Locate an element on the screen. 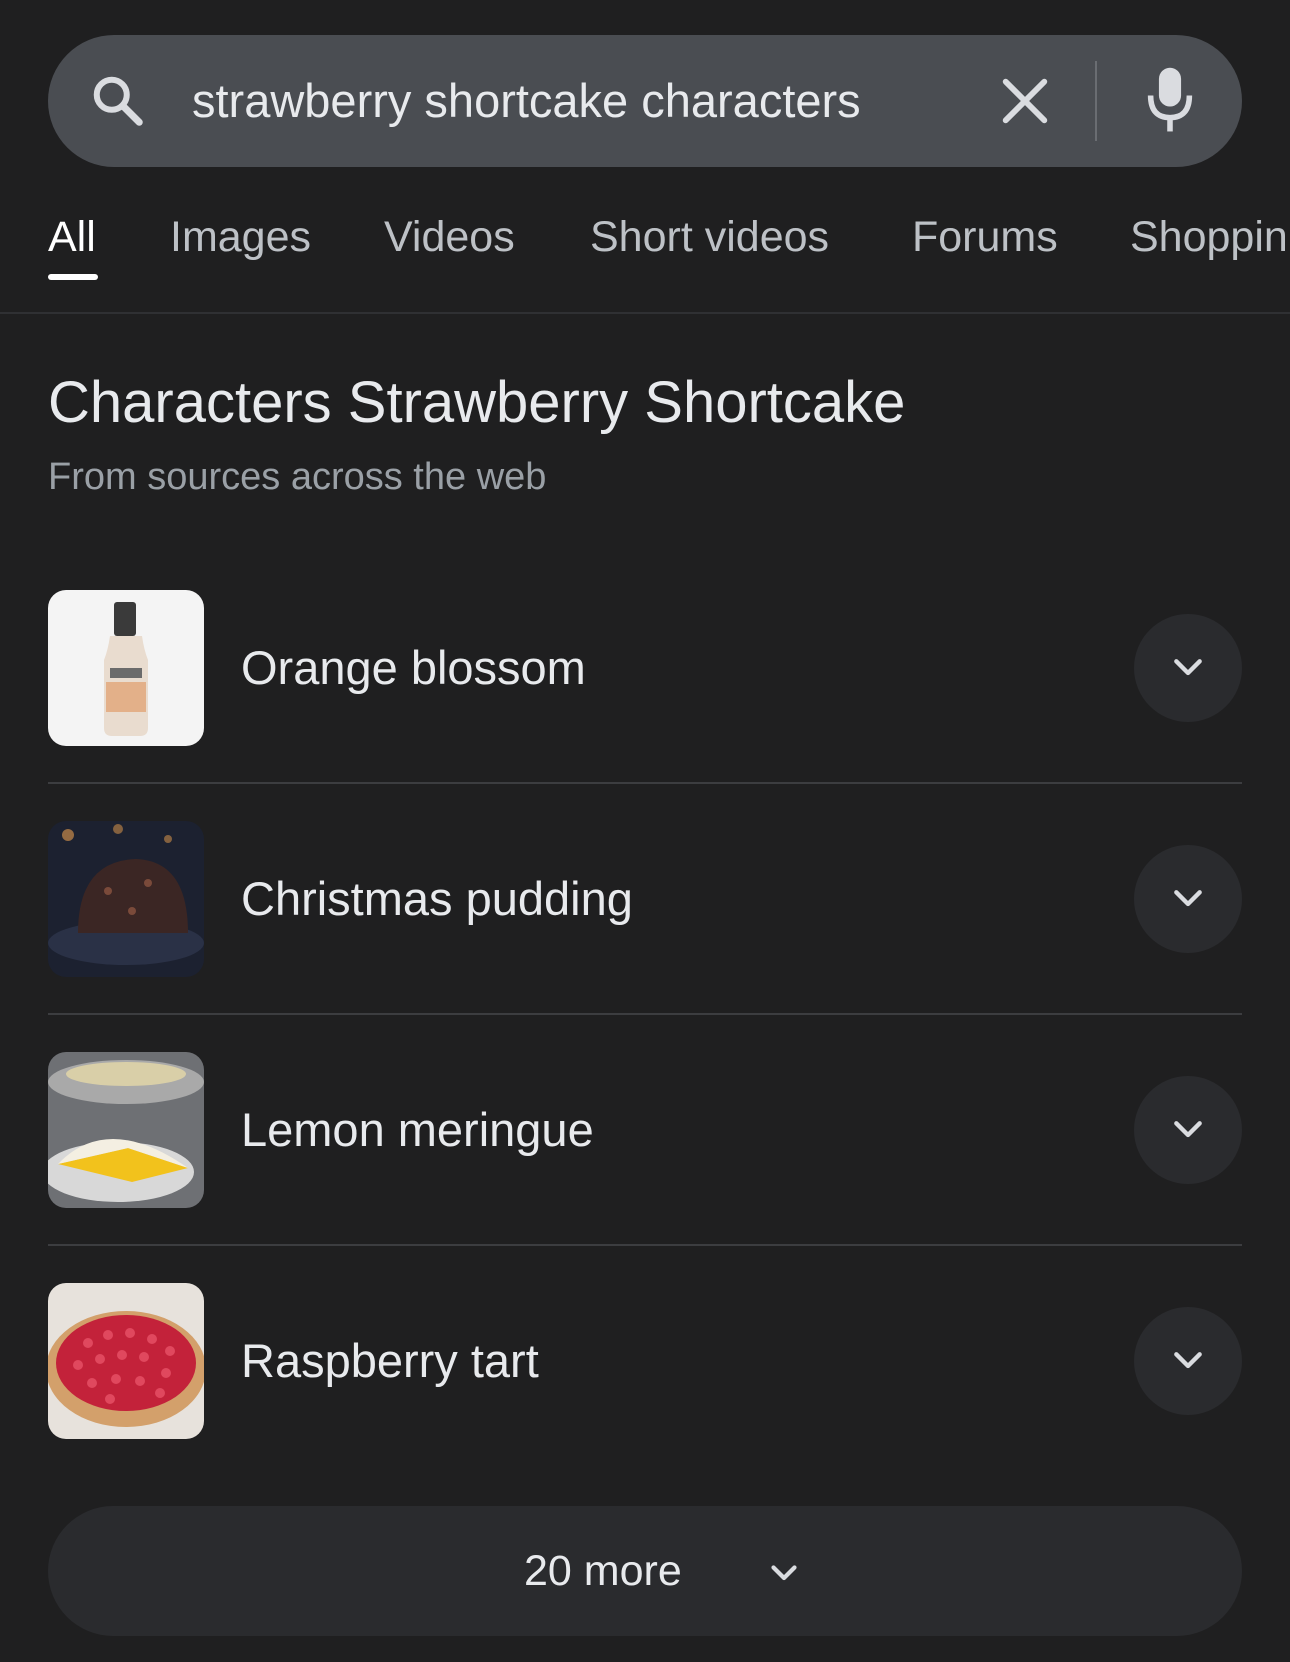  show-more-button: 20 more is located at coordinates (645, 1571).